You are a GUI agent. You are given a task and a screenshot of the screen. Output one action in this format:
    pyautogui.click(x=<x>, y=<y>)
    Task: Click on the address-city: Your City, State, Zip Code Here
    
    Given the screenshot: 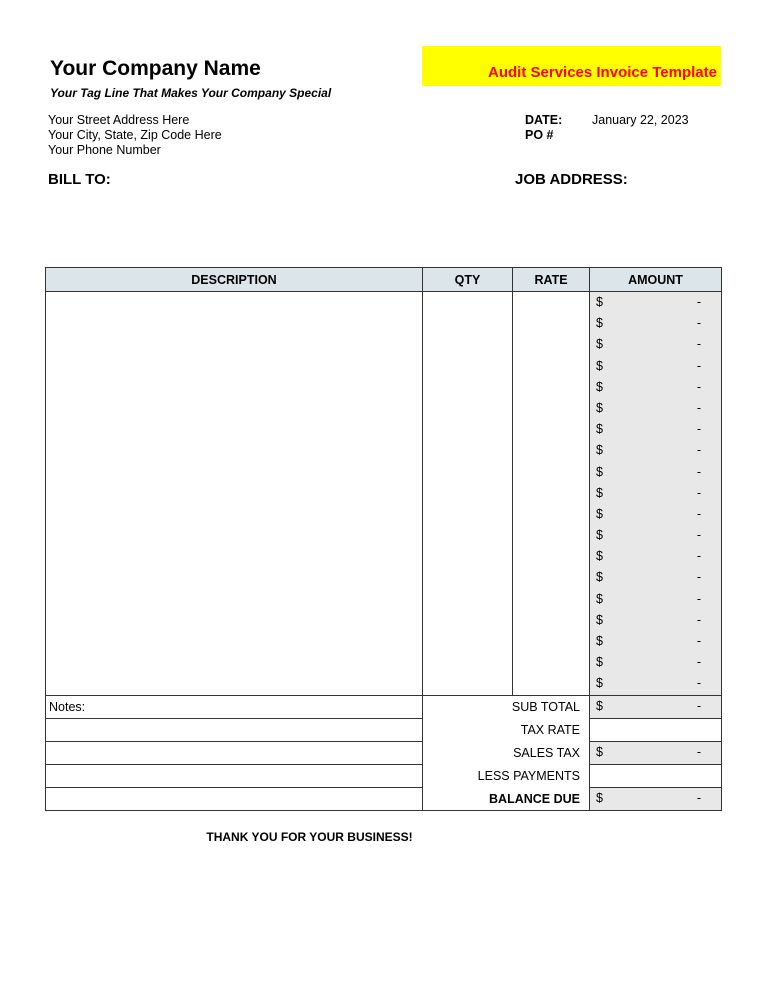 What is the action you would take?
    pyautogui.click(x=135, y=135)
    